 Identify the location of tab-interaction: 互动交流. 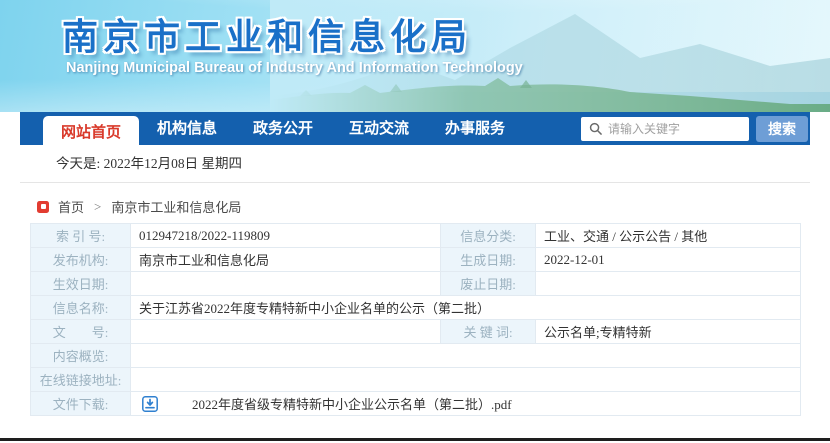
(379, 128).